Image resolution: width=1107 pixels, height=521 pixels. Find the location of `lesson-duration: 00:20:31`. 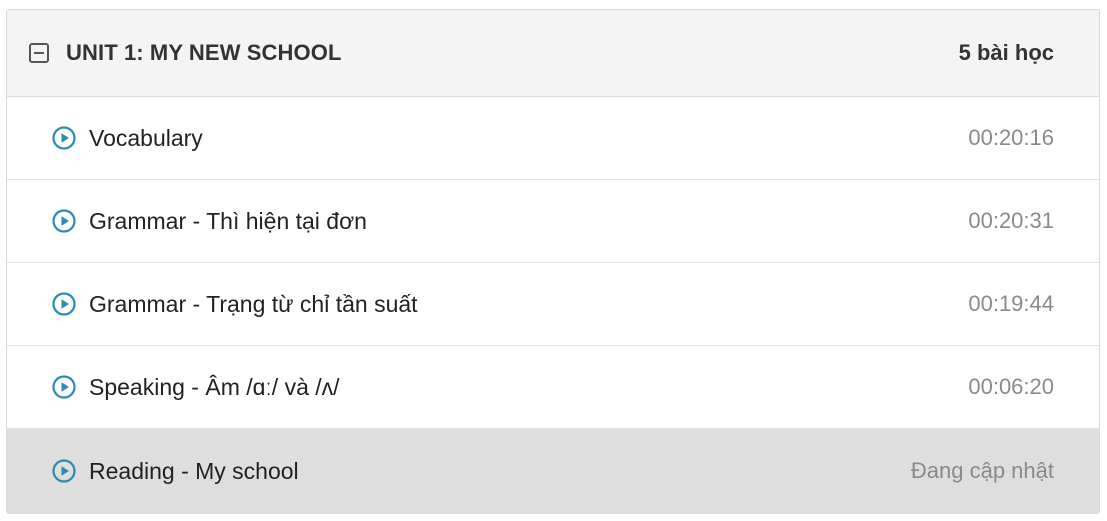

lesson-duration: 00:20:31 is located at coordinates (1011, 220).